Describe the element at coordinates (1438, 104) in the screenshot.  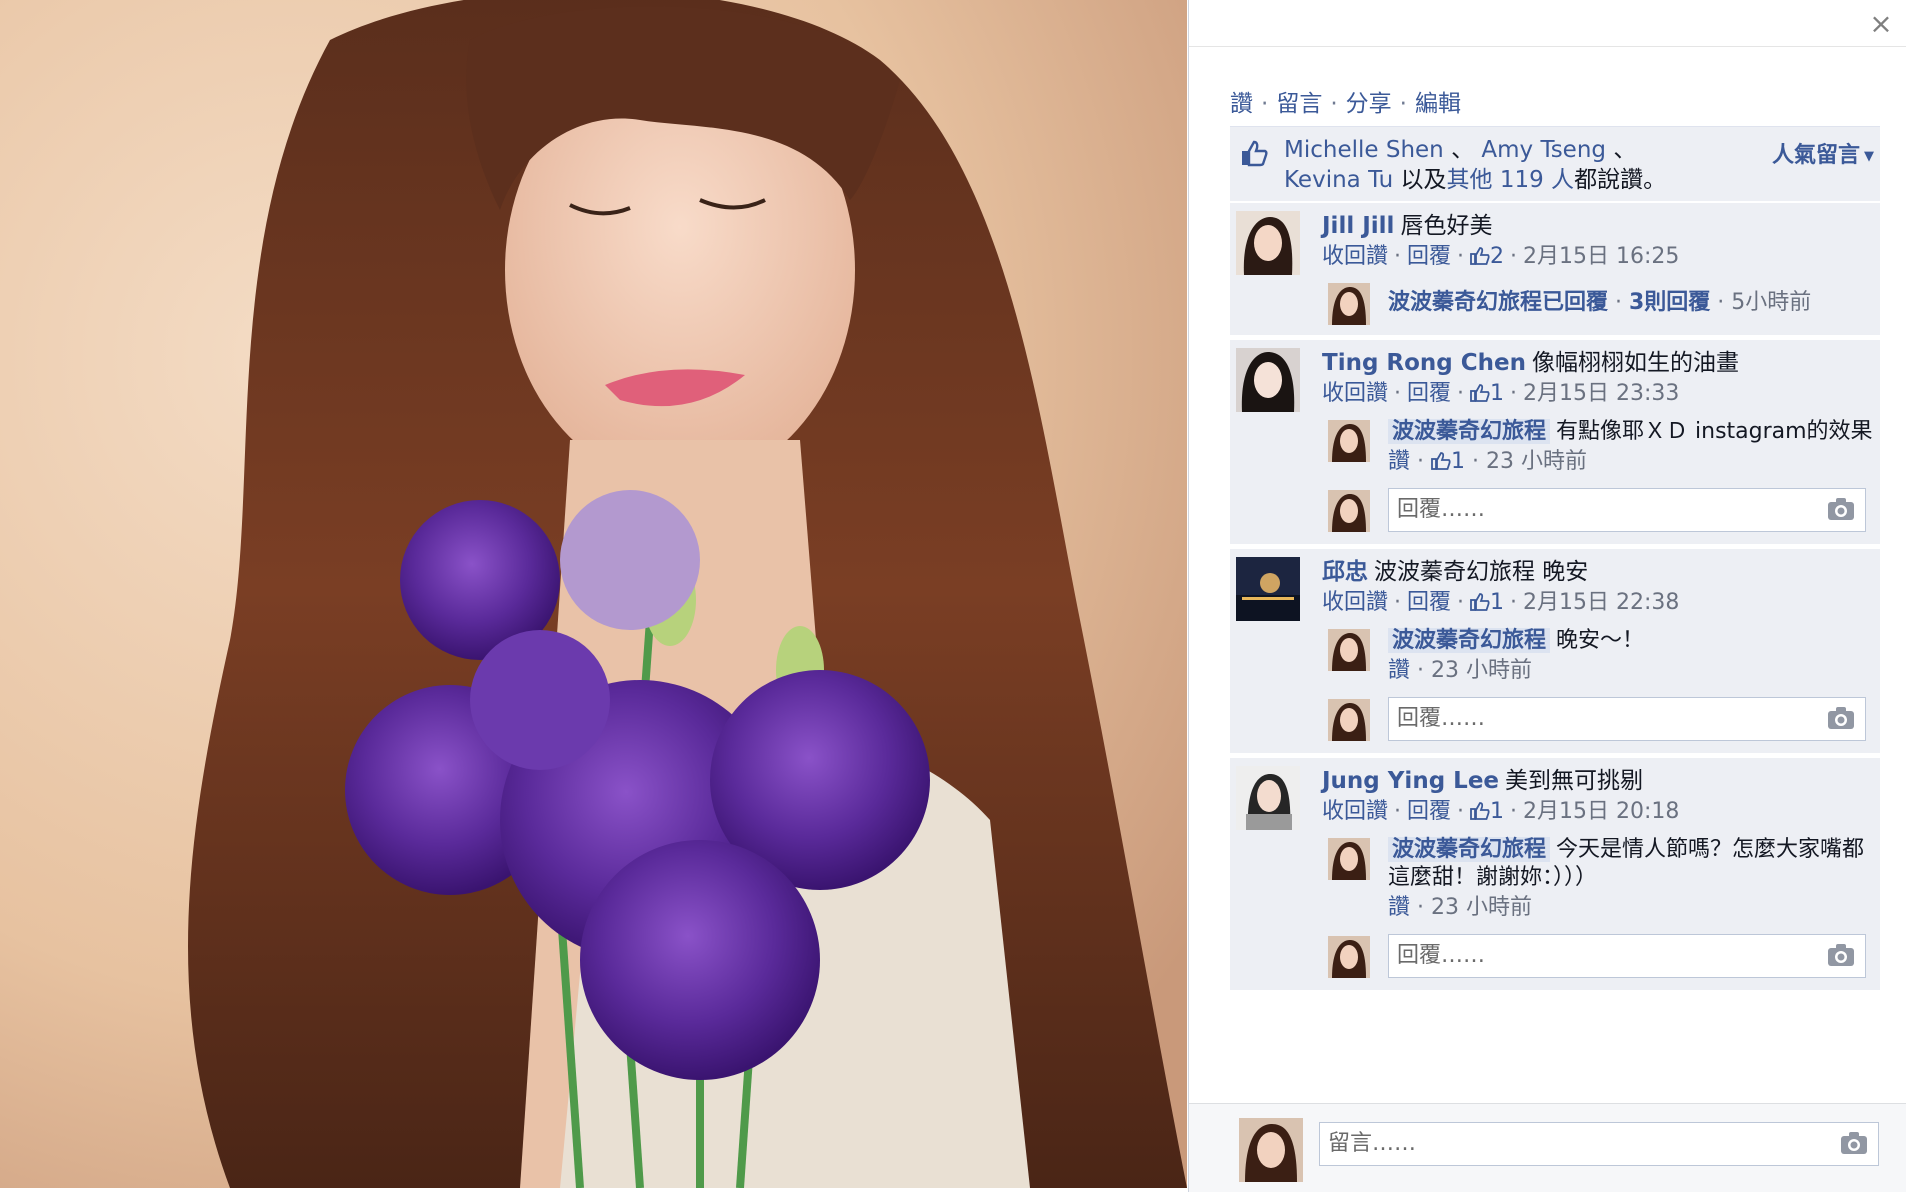
I see `edit-link: 編輯` at that location.